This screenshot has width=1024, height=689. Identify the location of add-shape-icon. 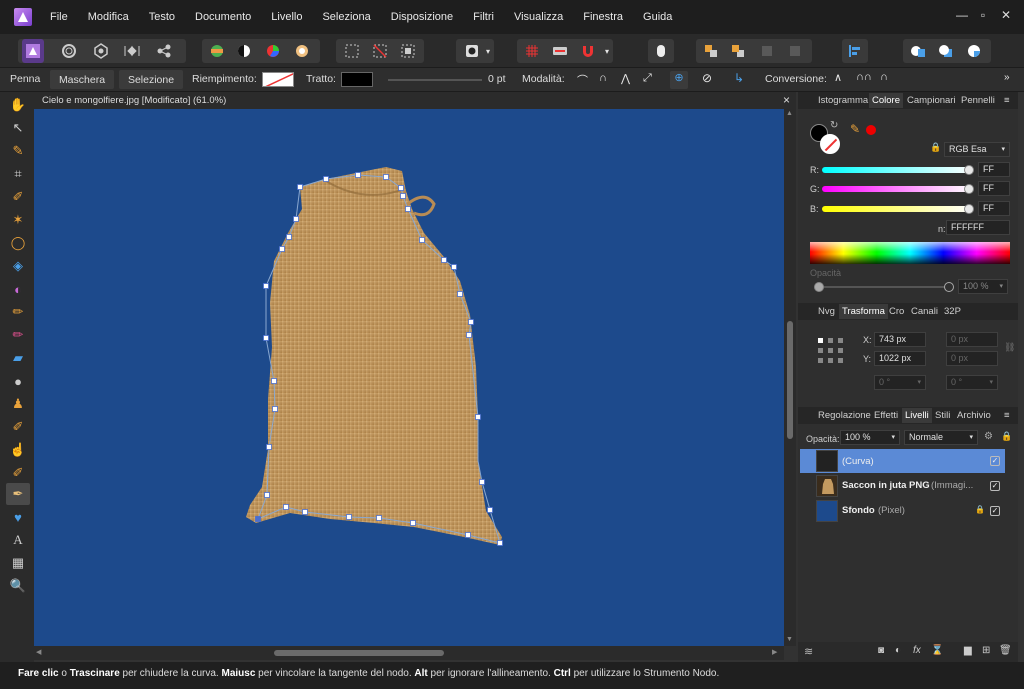
(918, 51).